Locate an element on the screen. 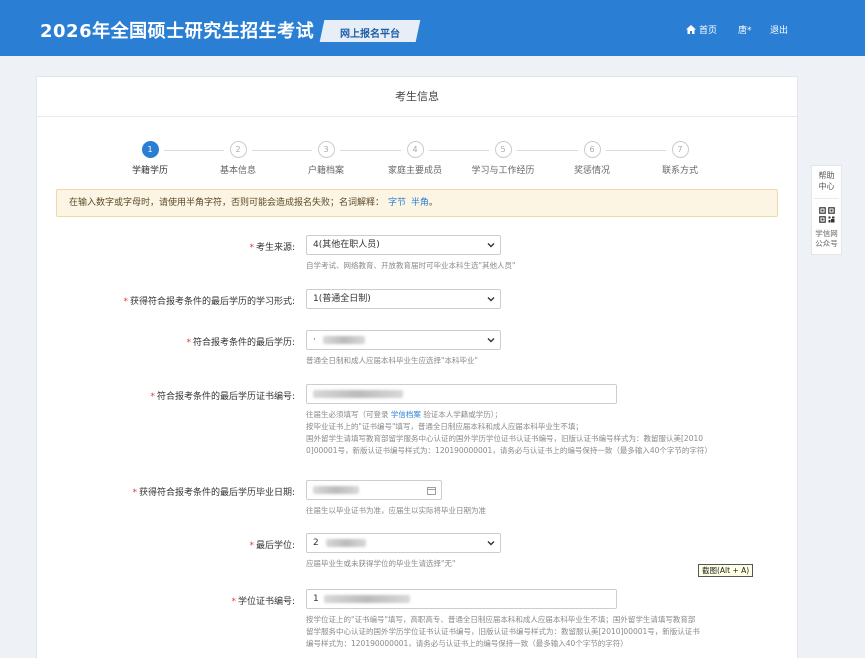  last-degree-value: 2 is located at coordinates (316, 543).